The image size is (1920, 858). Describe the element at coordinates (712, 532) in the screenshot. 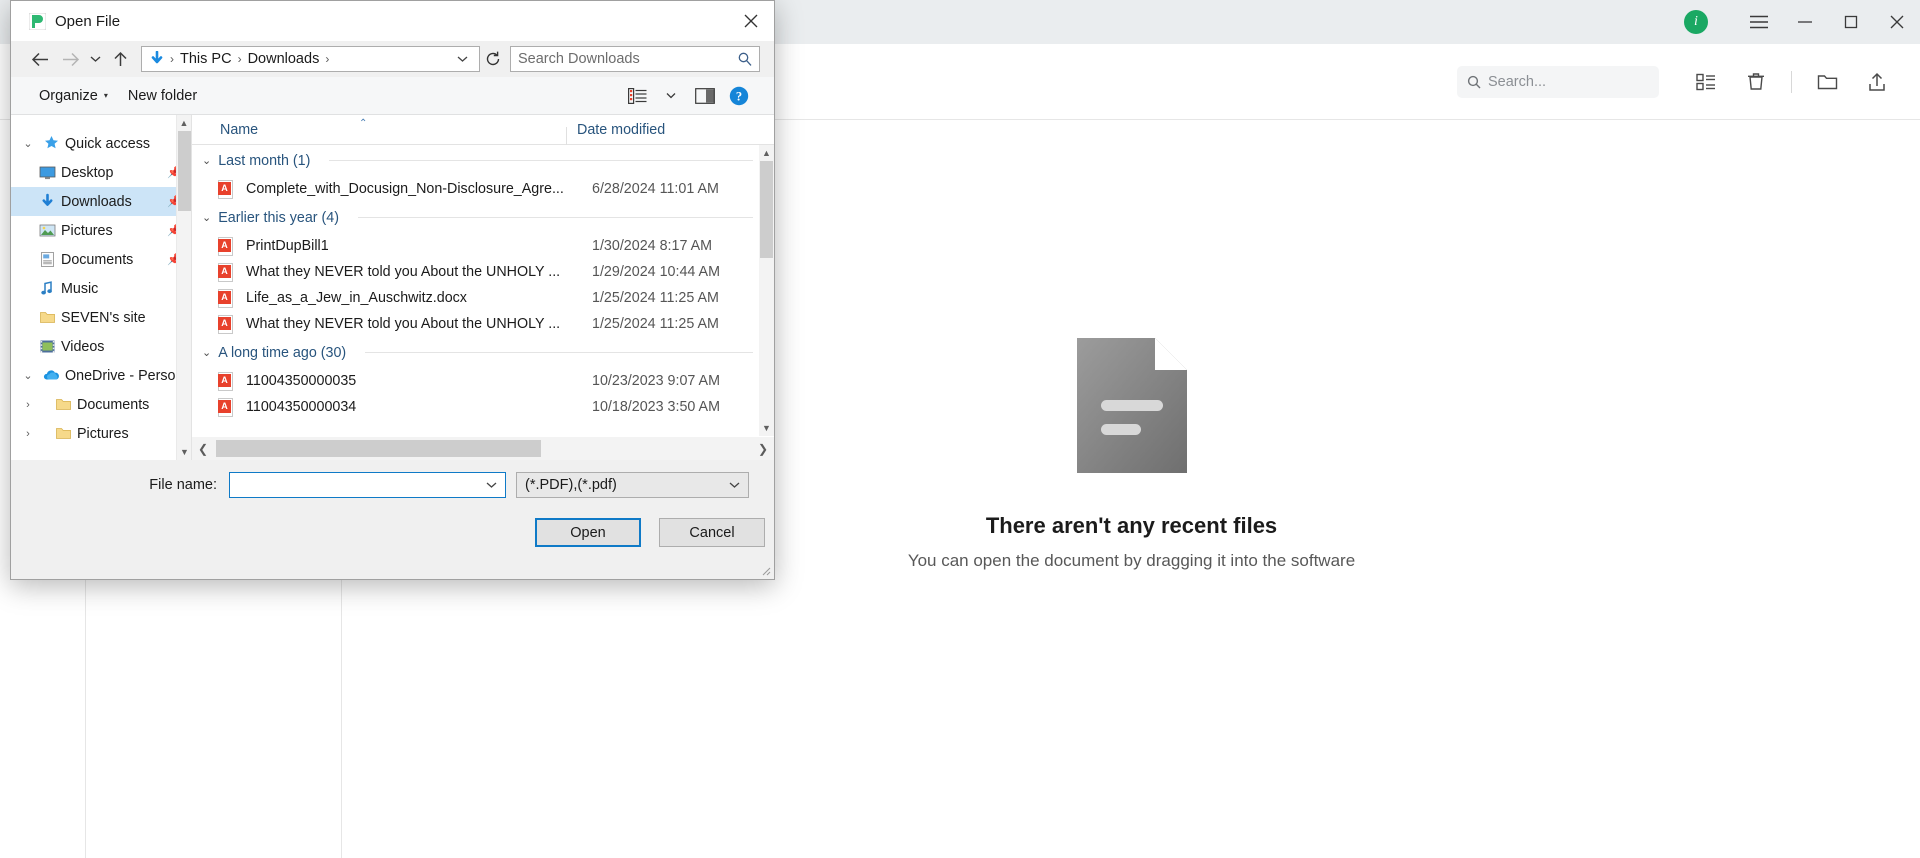

I see `cancel-button: Cancel` at that location.